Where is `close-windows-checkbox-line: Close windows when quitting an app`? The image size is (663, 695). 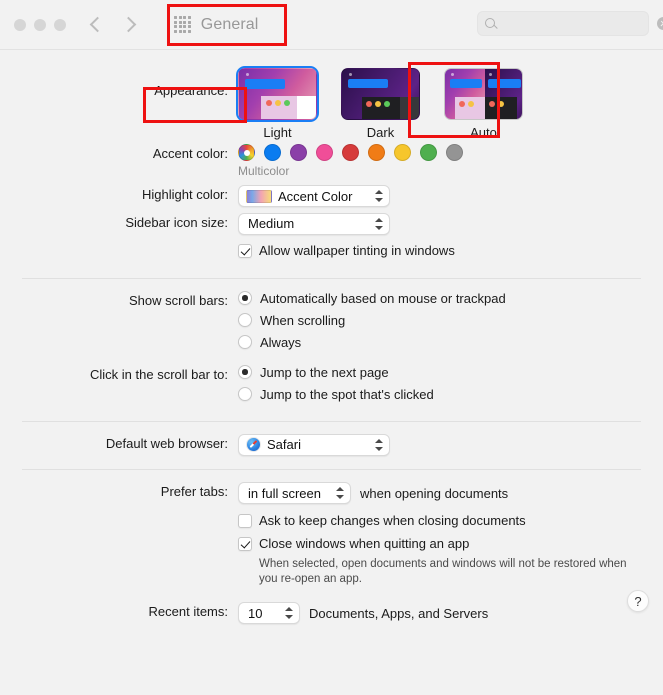 close-windows-checkbox-line: Close windows when quitting an app is located at coordinates (450, 544).